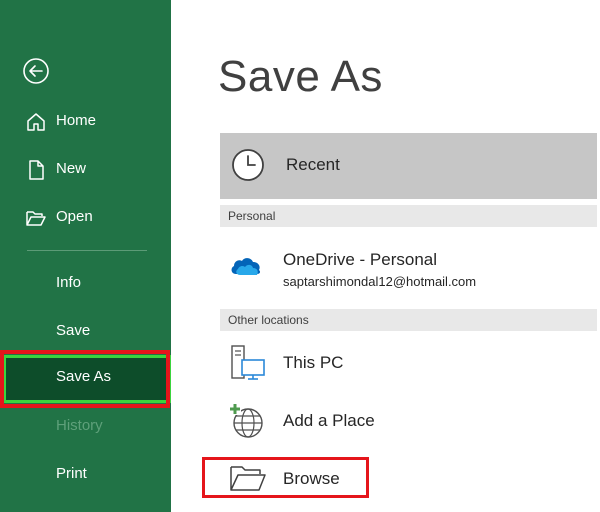 This screenshot has width=600, height=512. Describe the element at coordinates (300, 76) in the screenshot. I see `page-title: Save As` at that location.